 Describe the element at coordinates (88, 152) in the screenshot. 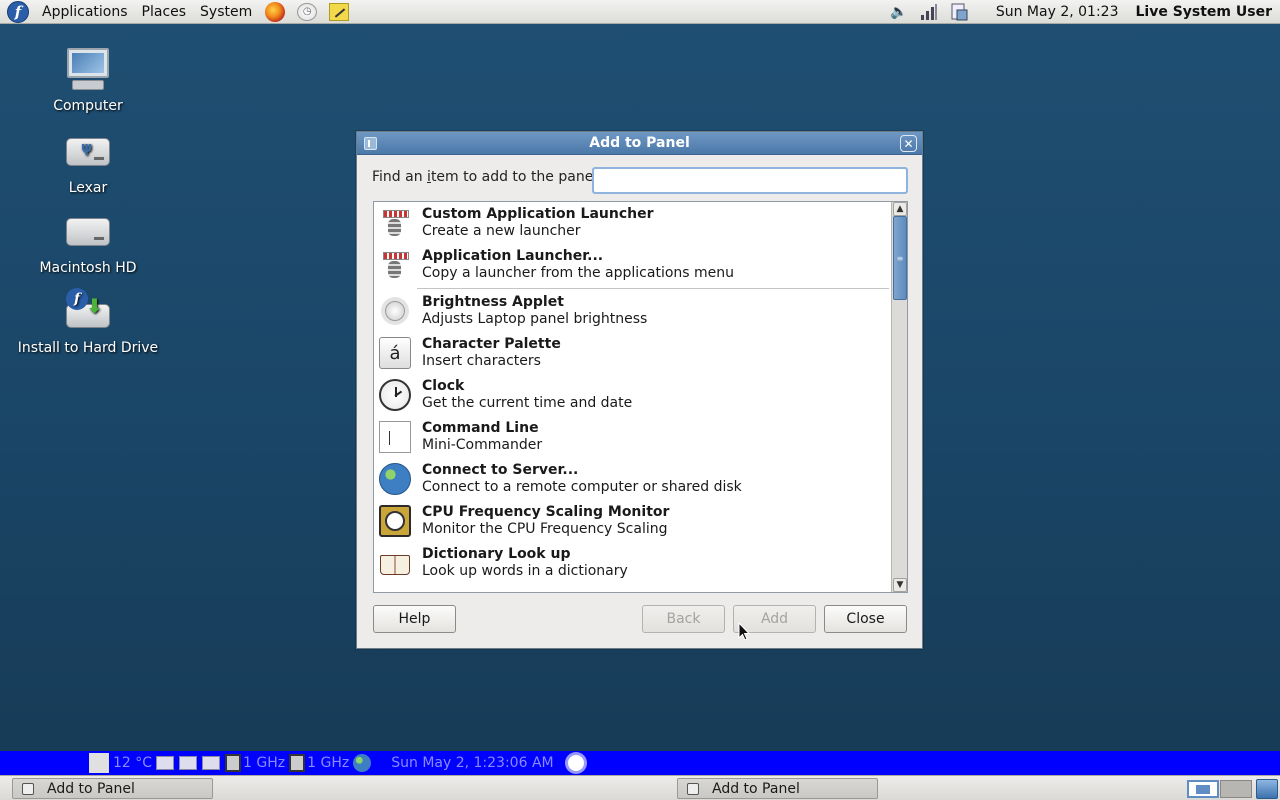

I see `usb-drive-icon: ψ` at that location.